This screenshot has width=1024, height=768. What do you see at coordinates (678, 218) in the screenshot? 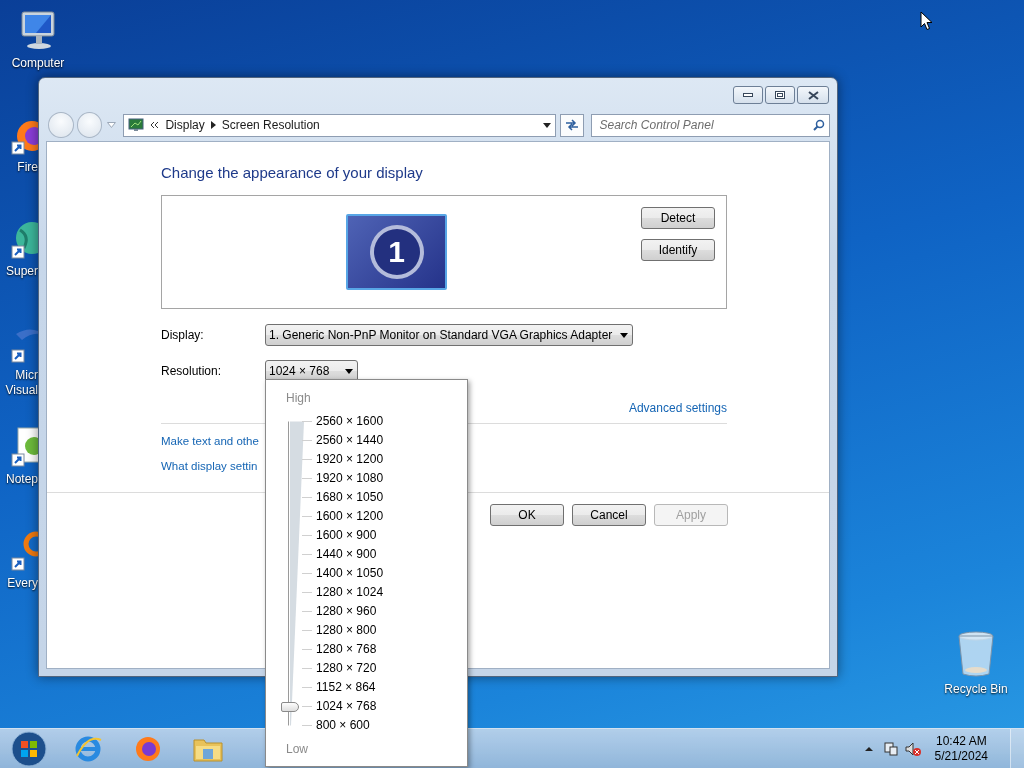
I see `panel-button: Detect` at bounding box center [678, 218].